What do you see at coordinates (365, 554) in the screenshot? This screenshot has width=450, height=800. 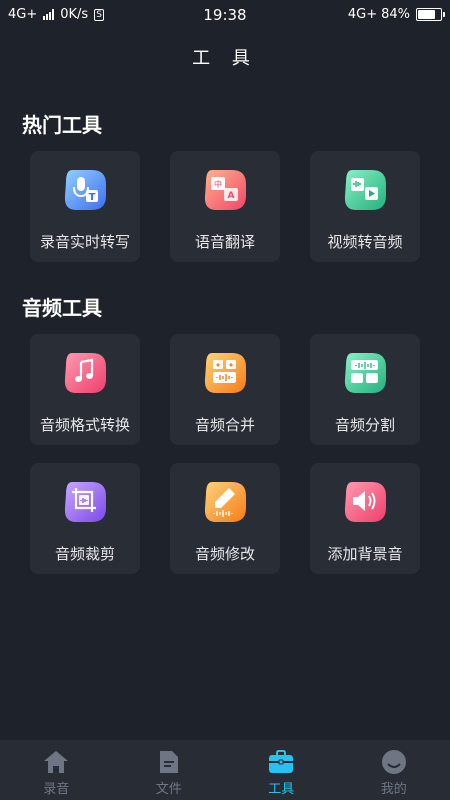 I see `tool-label: 添加背景音` at bounding box center [365, 554].